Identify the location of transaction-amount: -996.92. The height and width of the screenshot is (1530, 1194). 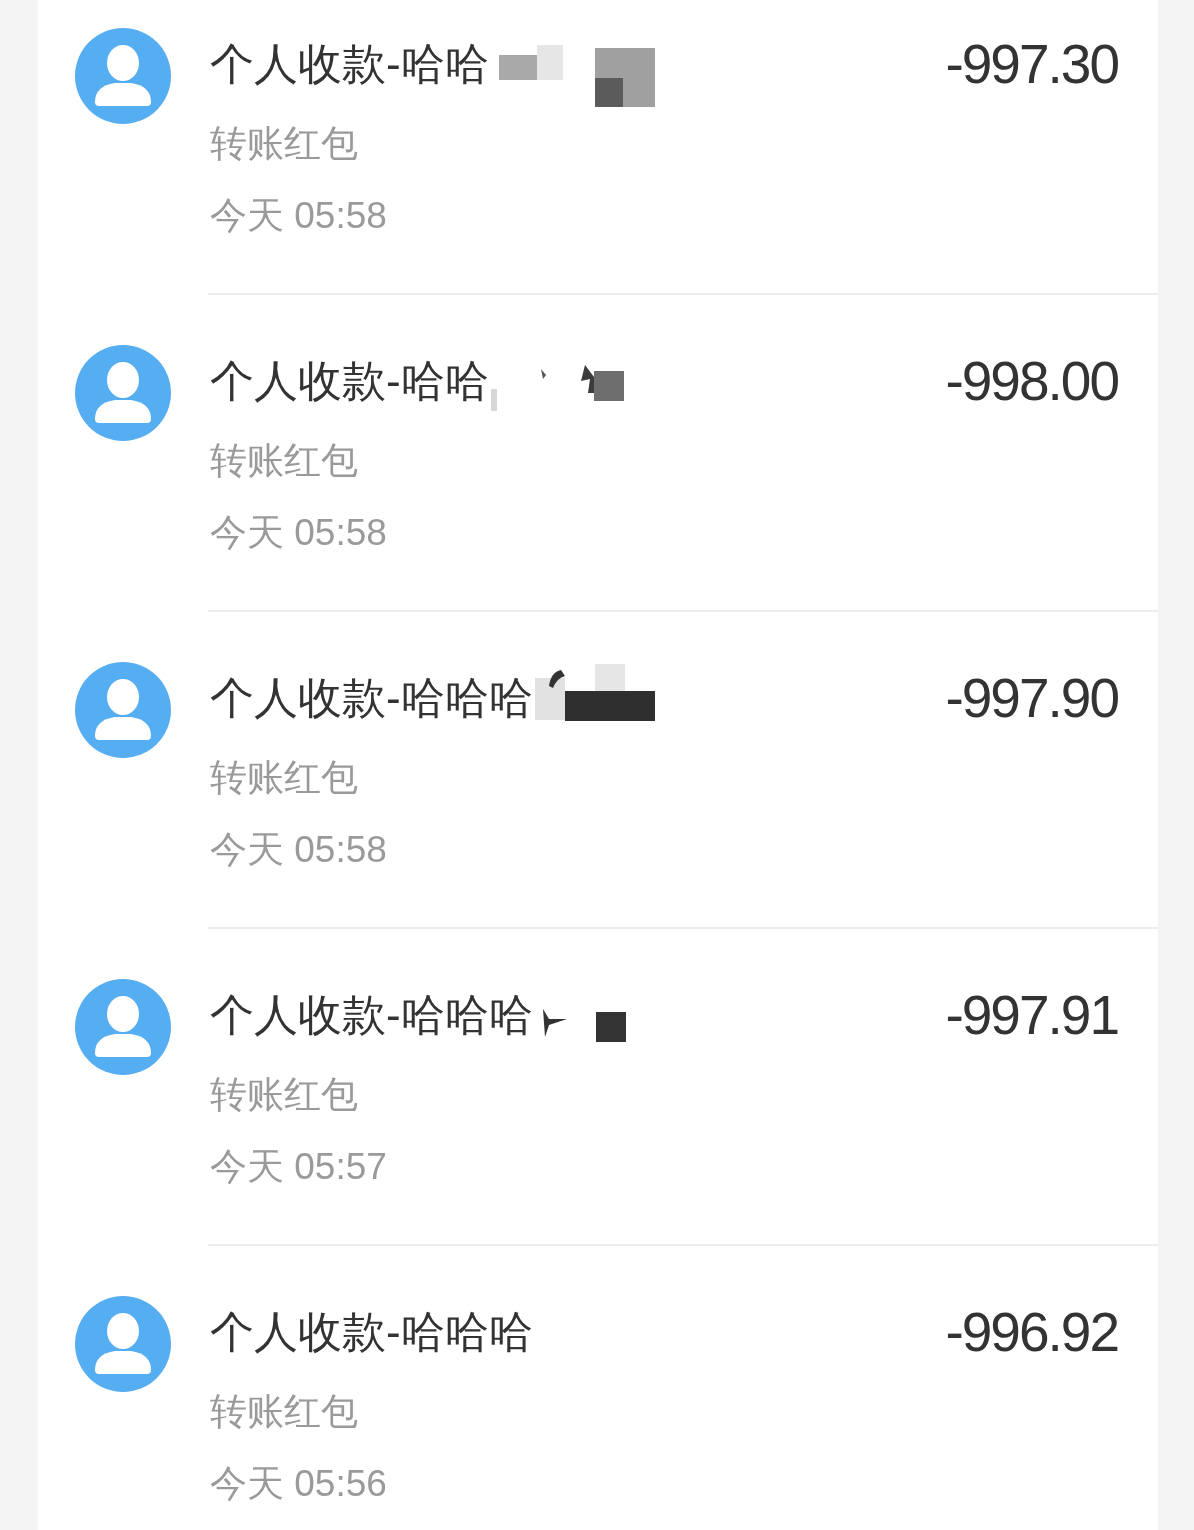
(1031, 1332).